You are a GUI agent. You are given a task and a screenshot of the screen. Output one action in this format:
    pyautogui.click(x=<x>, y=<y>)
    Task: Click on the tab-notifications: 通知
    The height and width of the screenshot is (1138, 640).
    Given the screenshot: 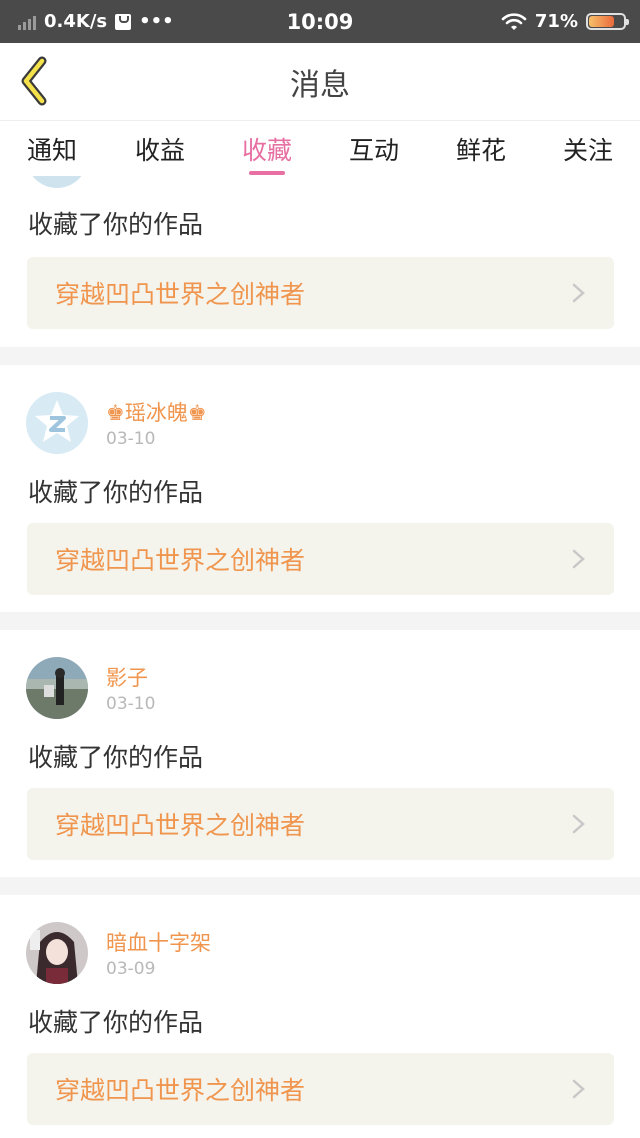 What is the action you would take?
    pyautogui.click(x=52, y=149)
    